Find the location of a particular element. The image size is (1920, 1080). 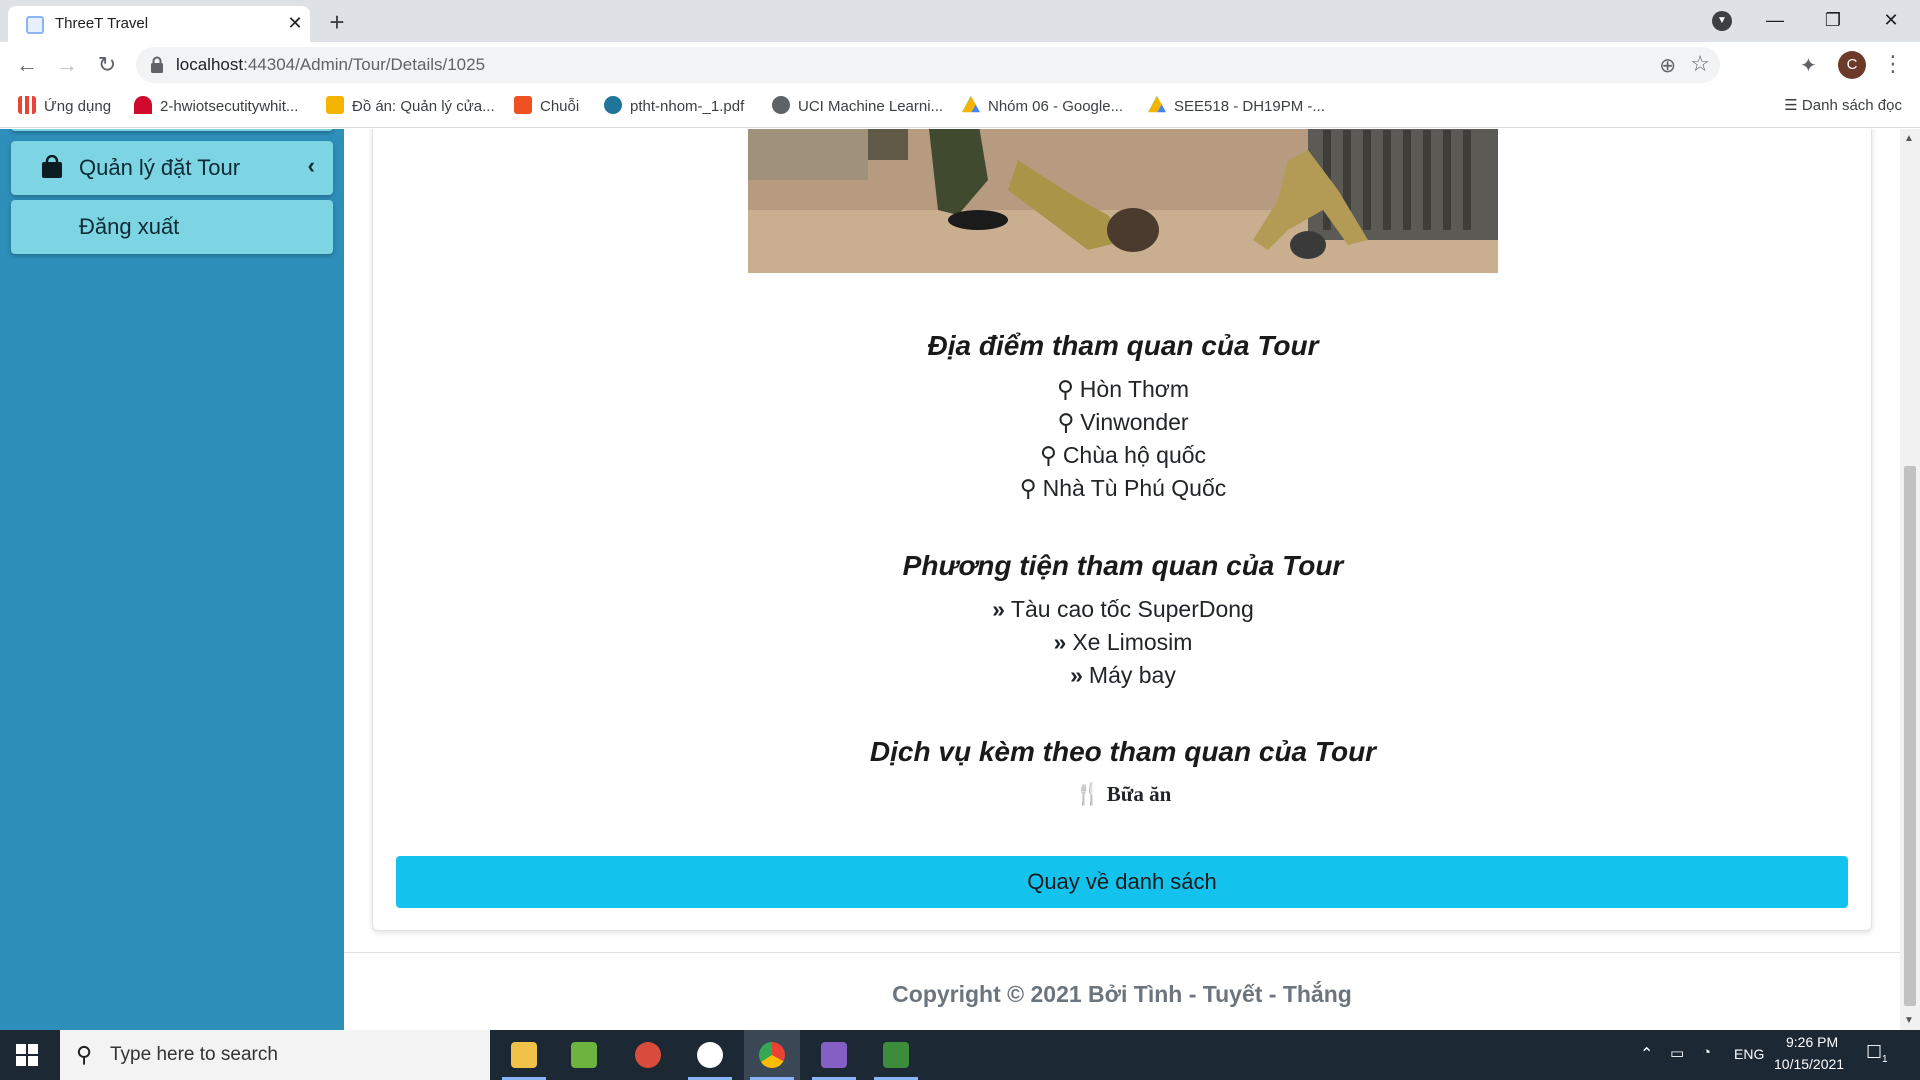

bookmark-label: ptht-nhom-_1.pdf is located at coordinates (687, 106).